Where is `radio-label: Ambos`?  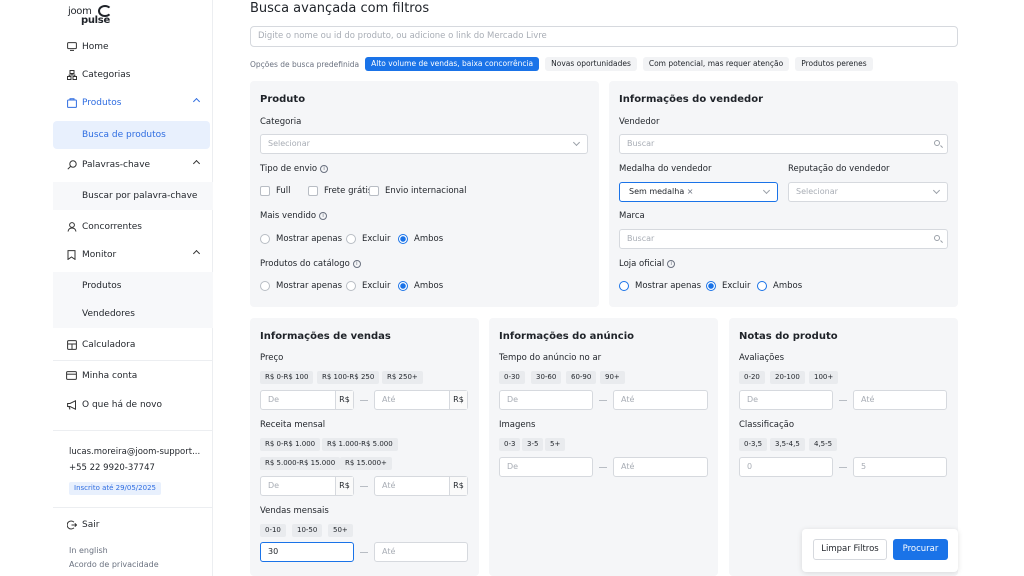 radio-label: Ambos is located at coordinates (429, 239).